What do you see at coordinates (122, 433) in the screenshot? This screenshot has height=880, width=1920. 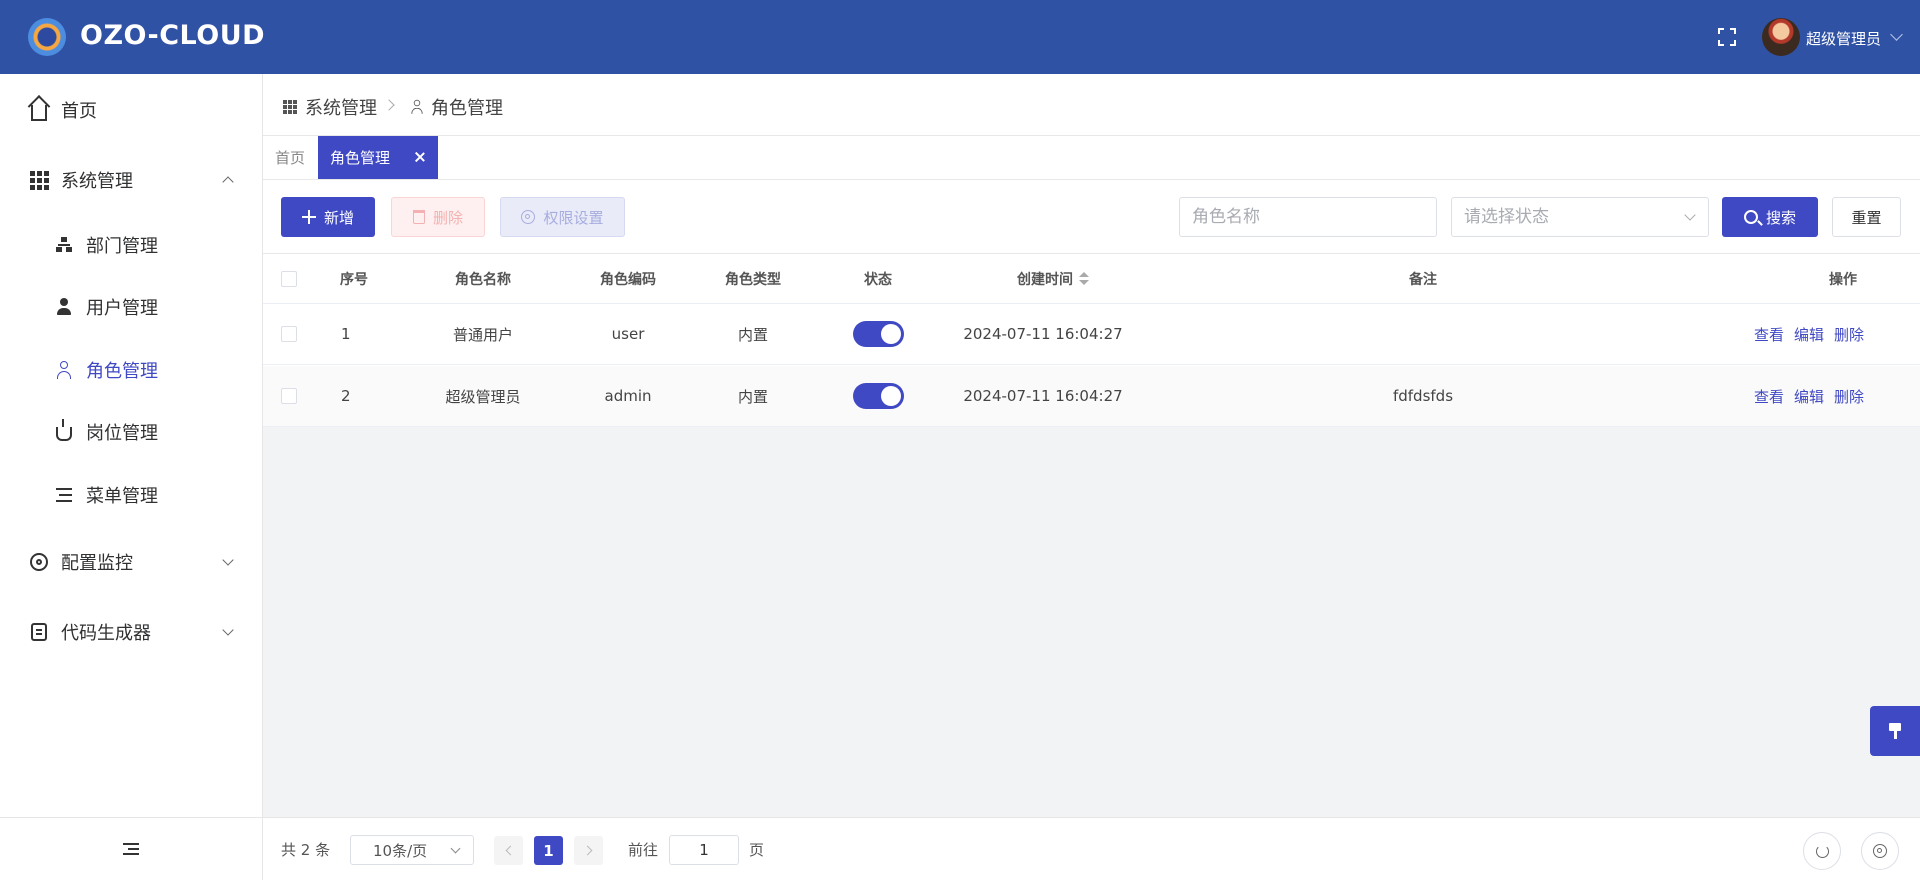 I see `sidebar-item-label: 岗位管理` at bounding box center [122, 433].